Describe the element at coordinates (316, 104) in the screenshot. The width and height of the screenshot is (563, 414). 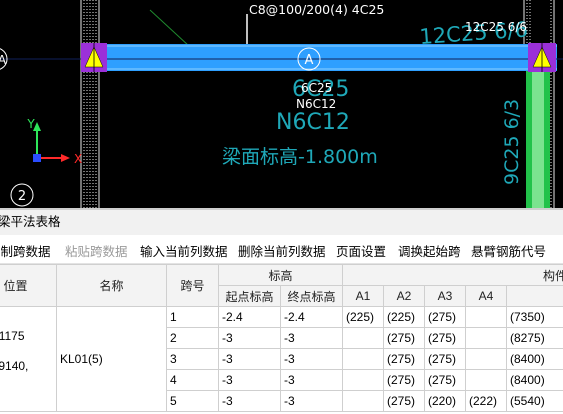
I see `side-rebar-label: N6C12` at that location.